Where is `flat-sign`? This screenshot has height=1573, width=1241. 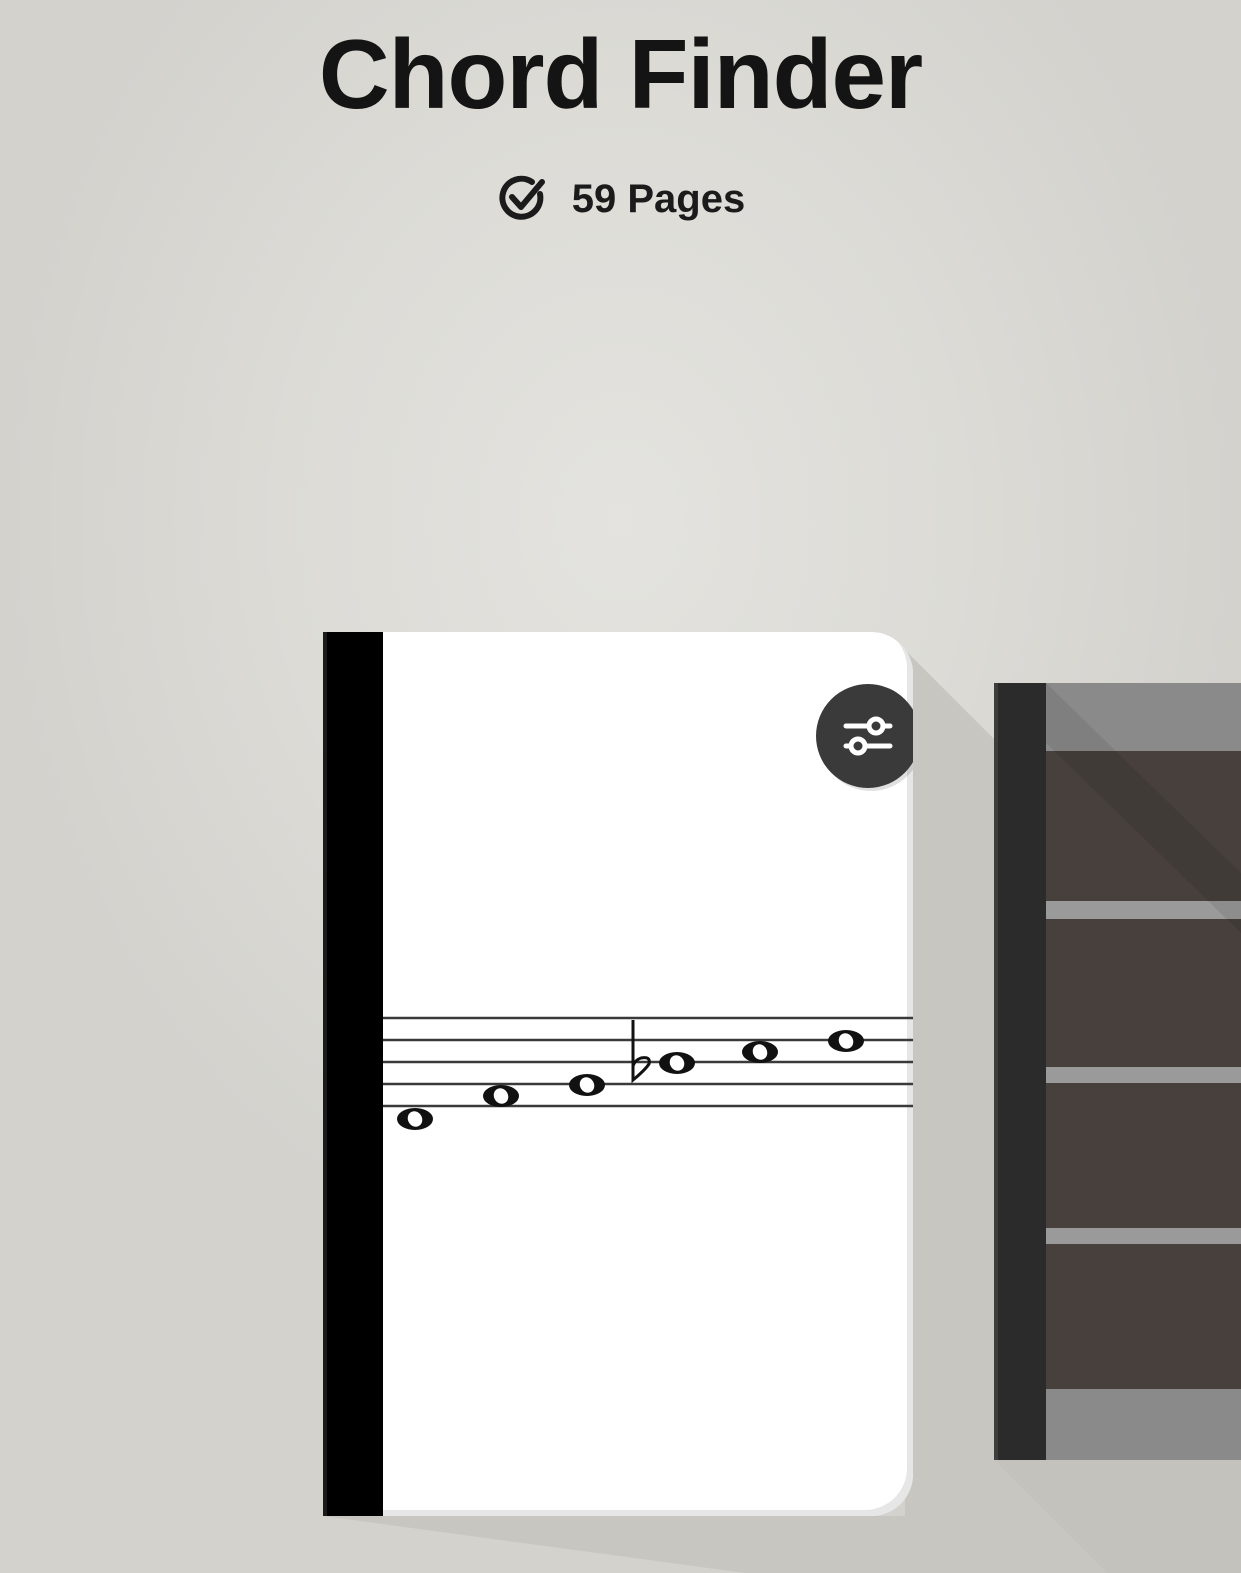
flat-sign is located at coordinates (641, 1052).